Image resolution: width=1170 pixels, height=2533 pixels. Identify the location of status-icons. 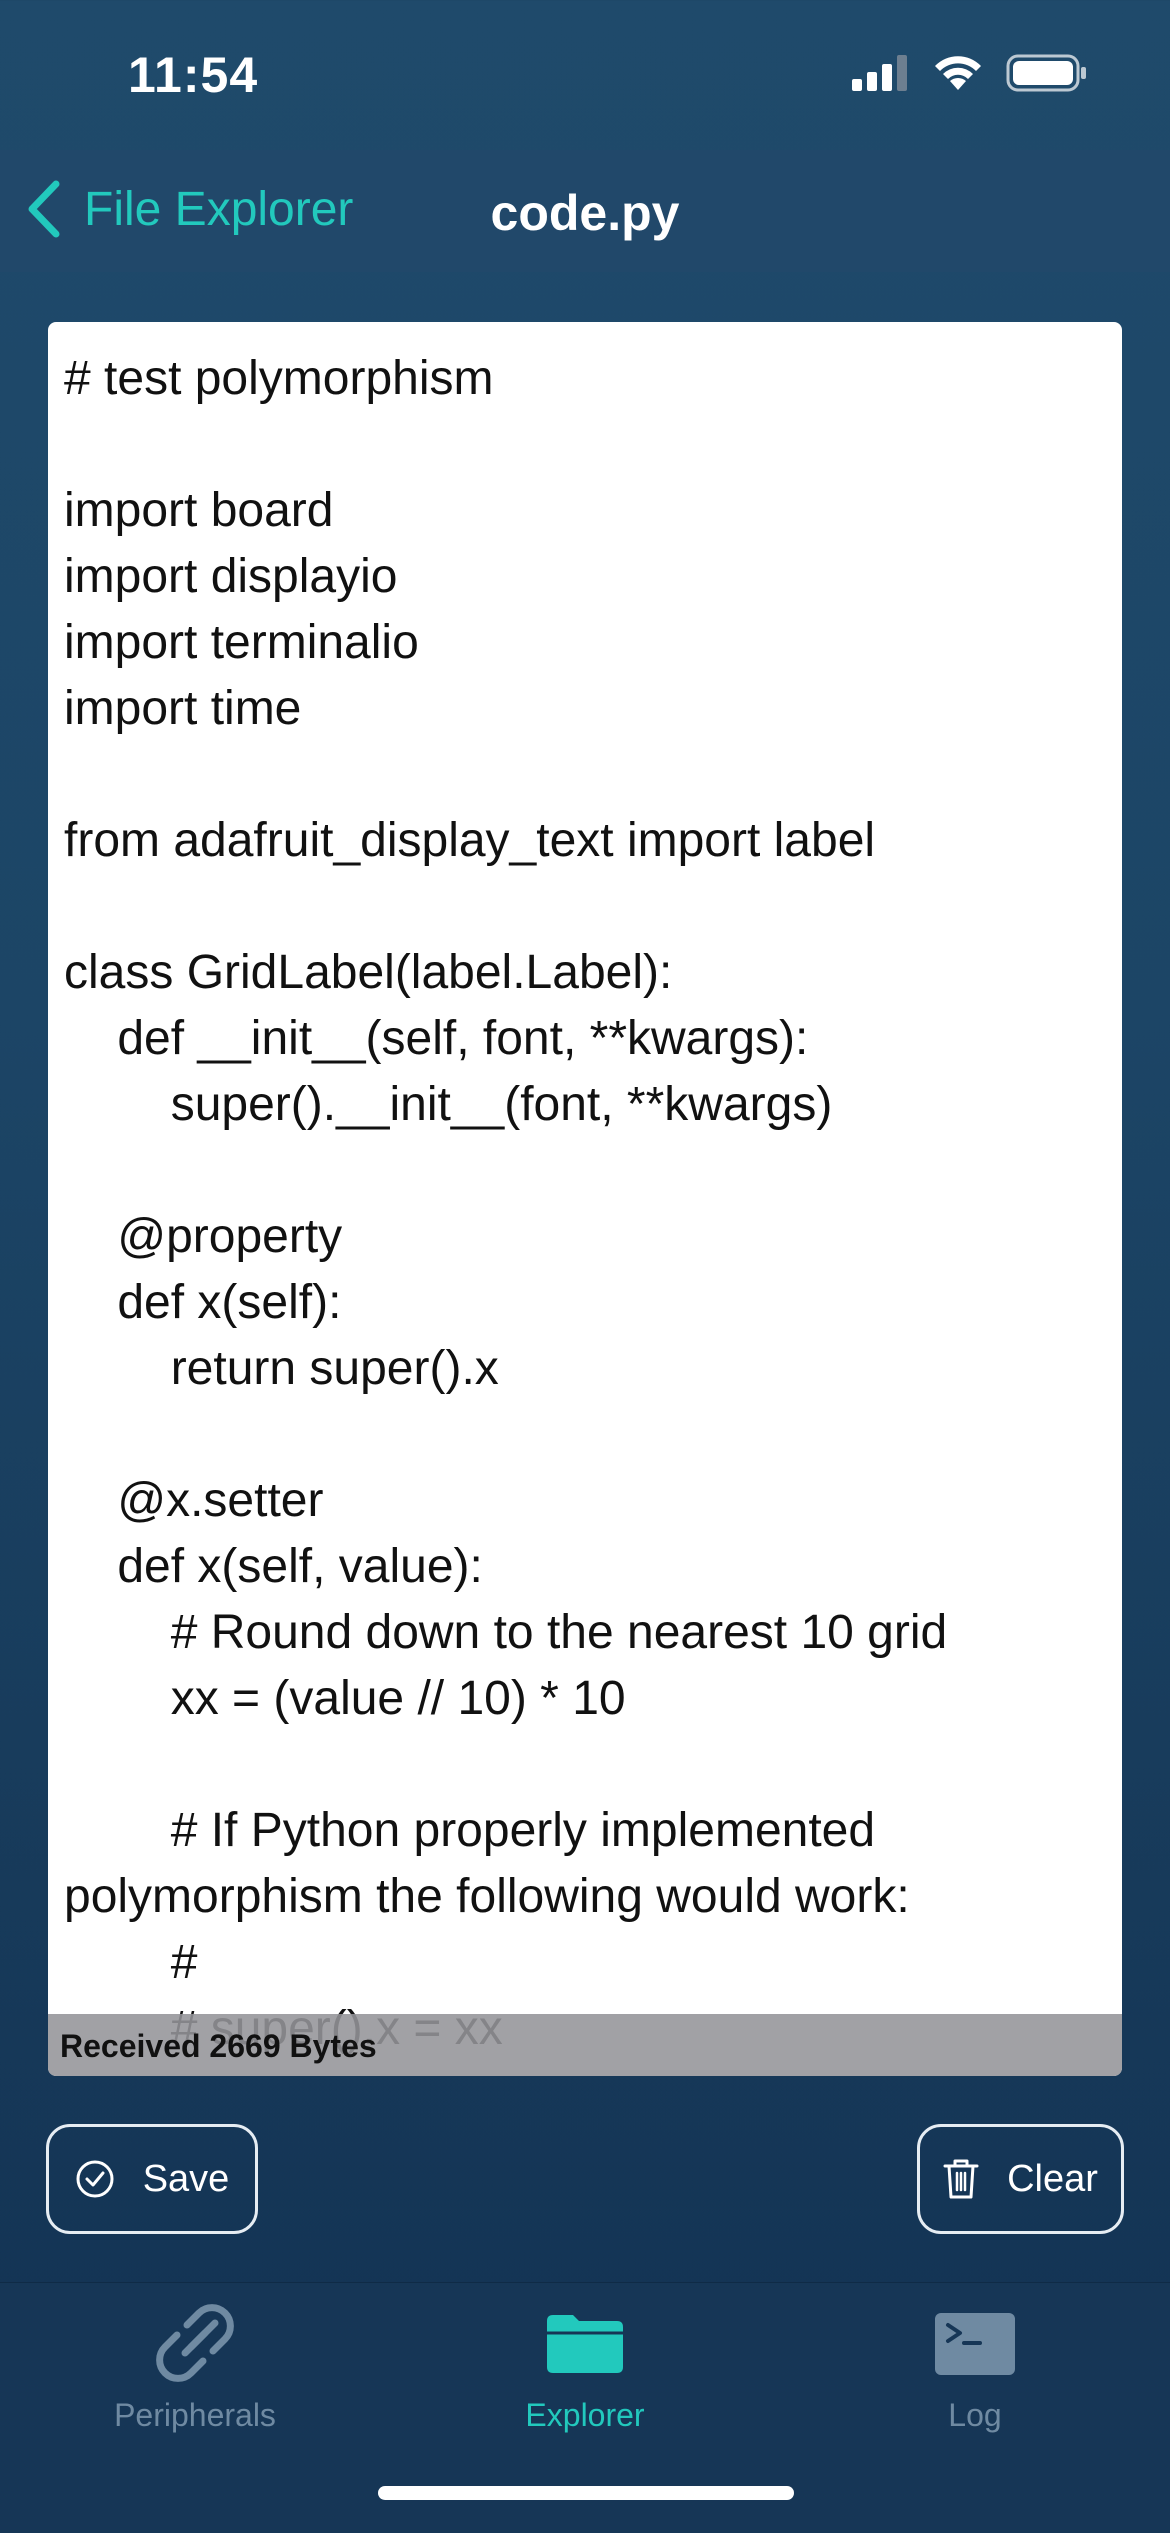
(970, 73).